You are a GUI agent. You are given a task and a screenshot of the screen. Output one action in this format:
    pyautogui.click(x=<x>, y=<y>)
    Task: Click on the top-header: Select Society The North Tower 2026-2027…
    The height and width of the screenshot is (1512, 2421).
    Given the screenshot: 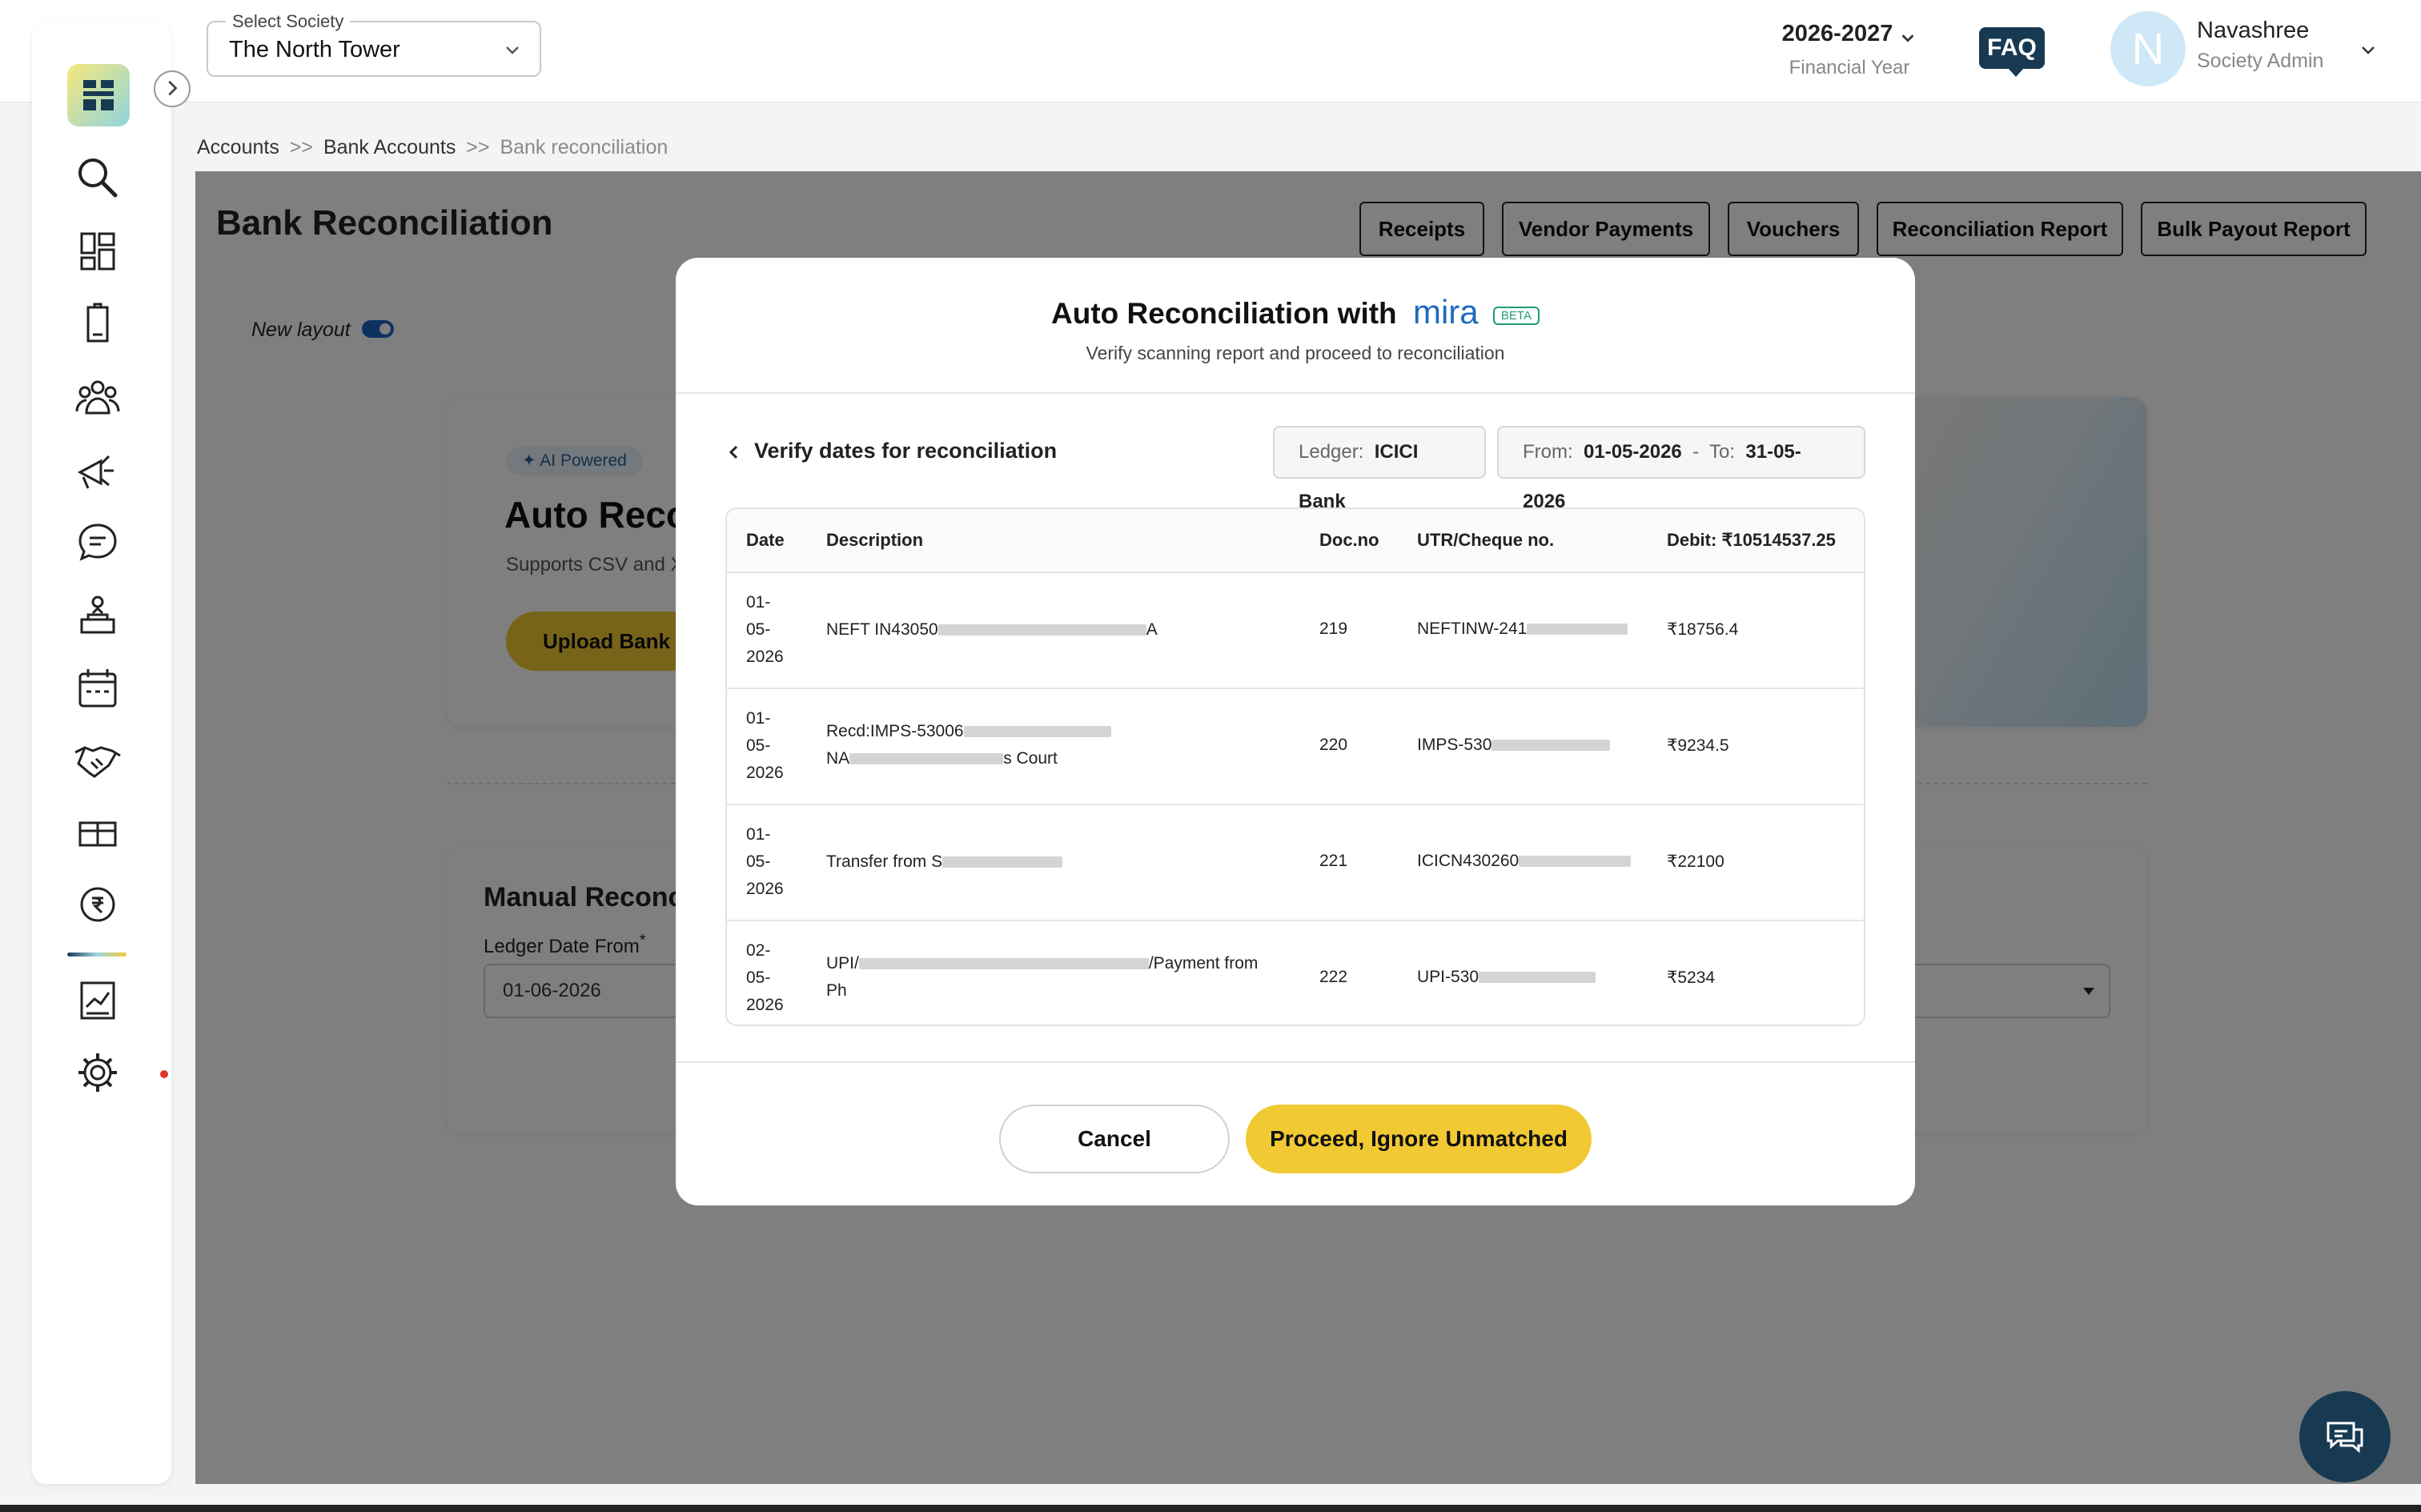 What is the action you would take?
    pyautogui.click(x=1210, y=51)
    